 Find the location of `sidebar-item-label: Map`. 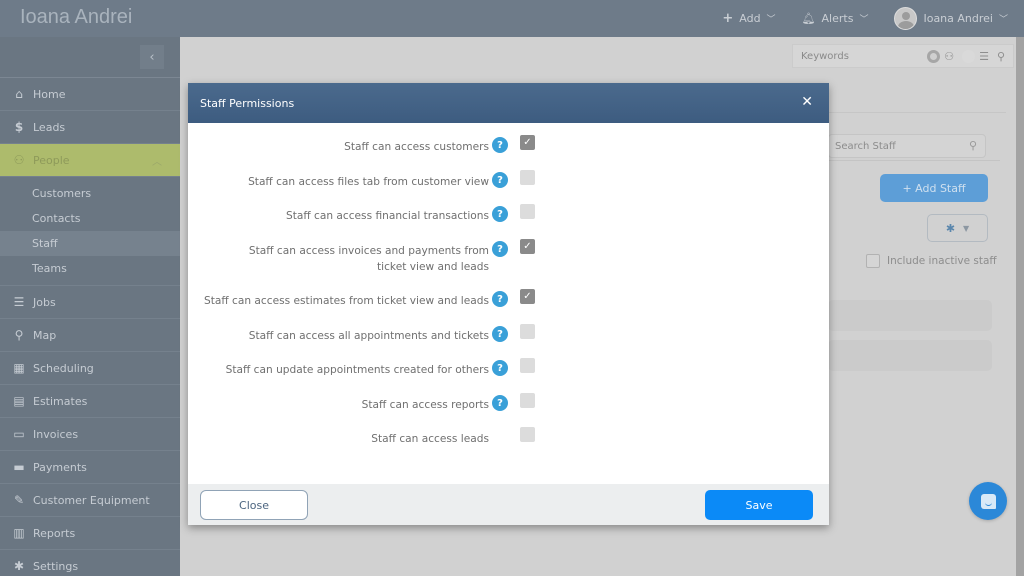

sidebar-item-label: Map is located at coordinates (45, 335).